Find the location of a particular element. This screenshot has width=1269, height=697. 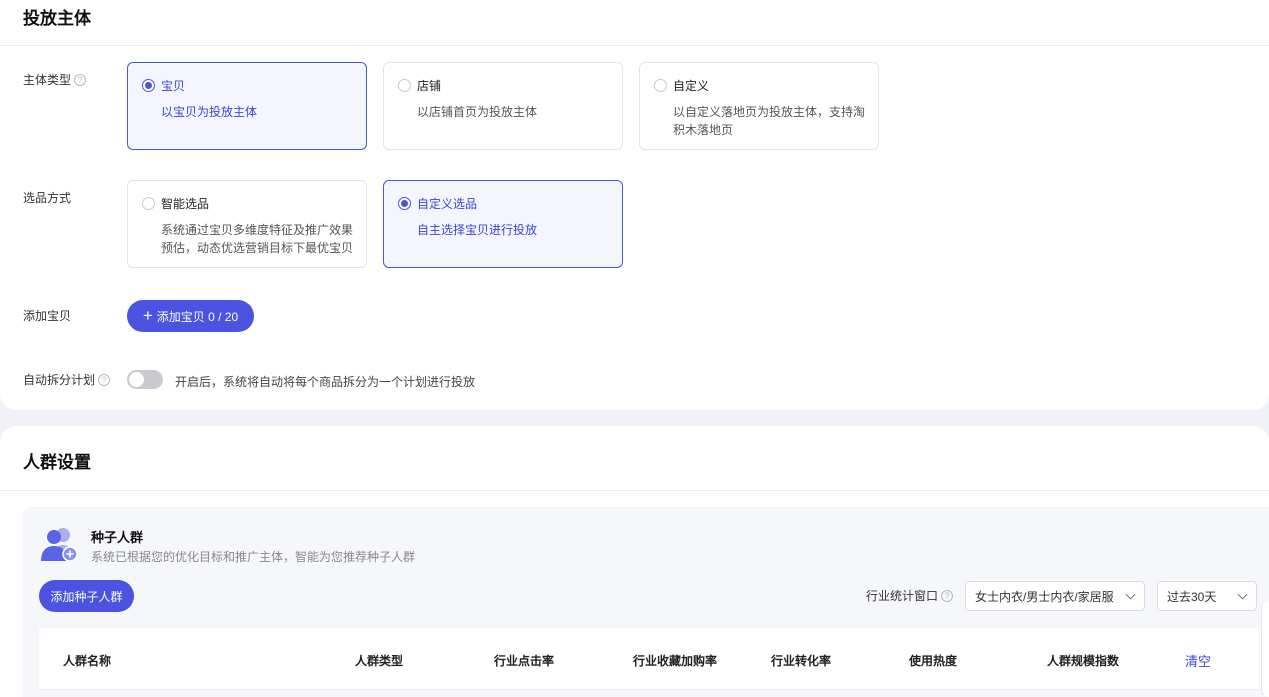

plus-icon: + is located at coordinates (147, 315).